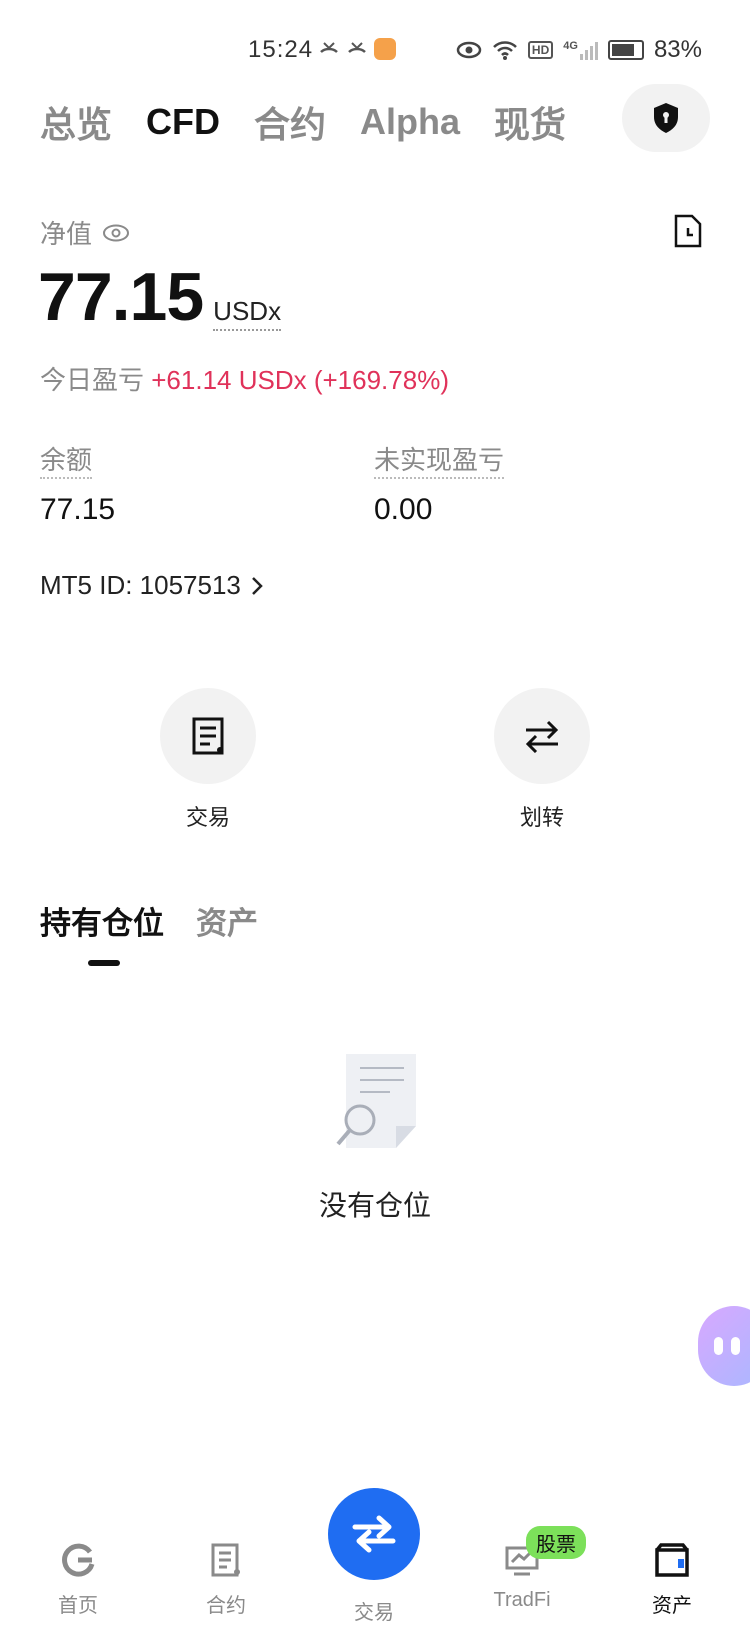 The image size is (750, 1629). What do you see at coordinates (76, 122) in the screenshot?
I see `tab-overview: 总览` at bounding box center [76, 122].